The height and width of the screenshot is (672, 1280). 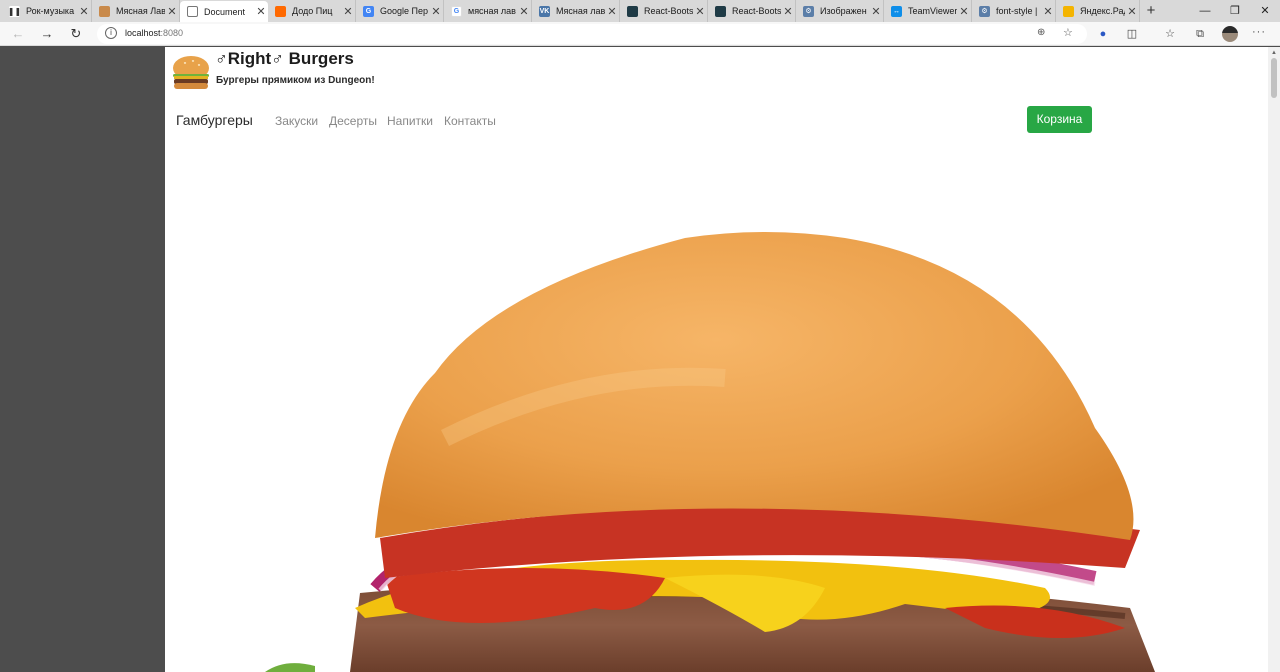 What do you see at coordinates (47, 34) in the screenshot?
I see `forward-icon: →` at bounding box center [47, 34].